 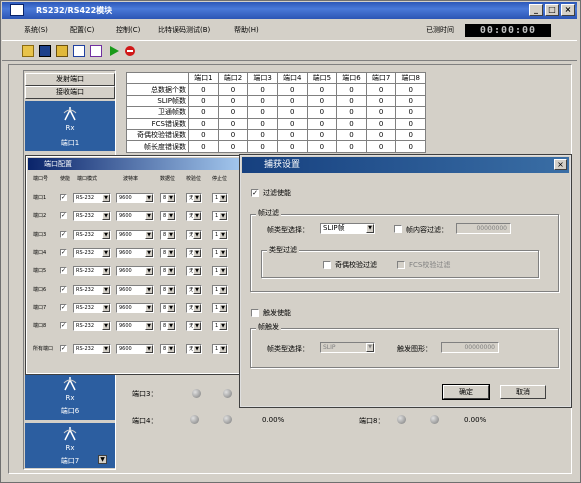 I want to click on trigger-enable-checkbox, so click(x=255, y=313).